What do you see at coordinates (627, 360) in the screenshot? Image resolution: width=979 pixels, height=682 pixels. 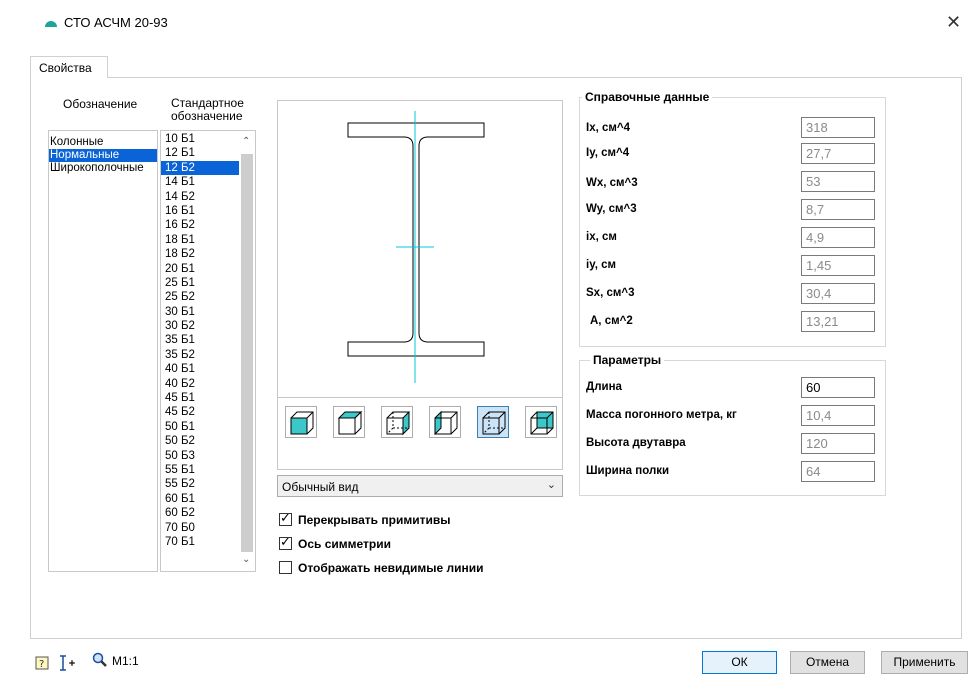 I see `parameters-title: Параметры` at bounding box center [627, 360].